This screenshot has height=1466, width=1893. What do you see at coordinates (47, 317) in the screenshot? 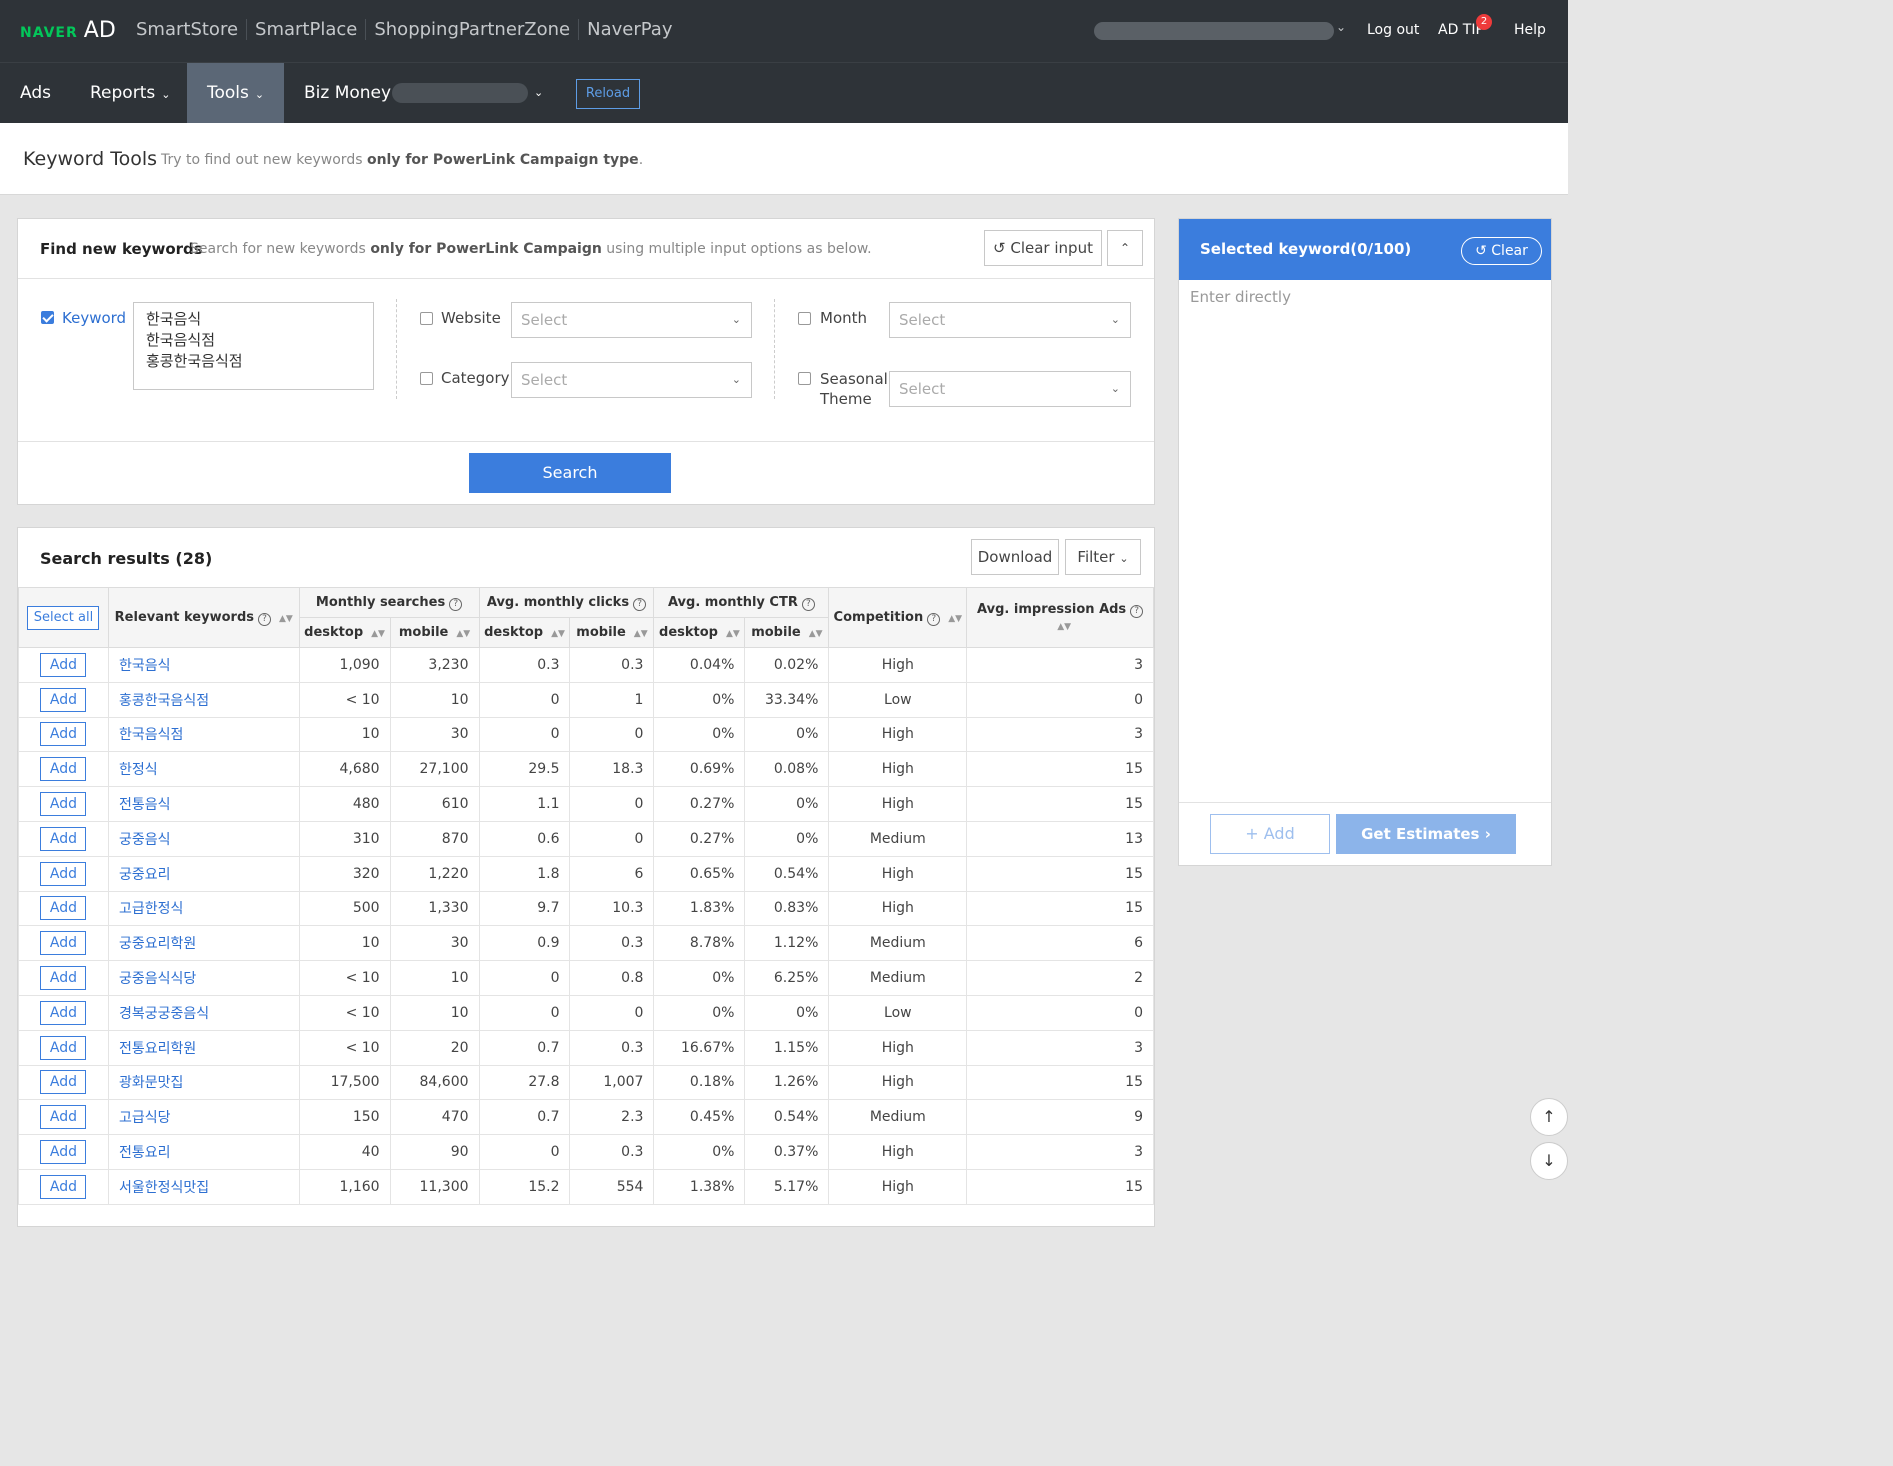
I see `keyword-checkbox` at bounding box center [47, 317].